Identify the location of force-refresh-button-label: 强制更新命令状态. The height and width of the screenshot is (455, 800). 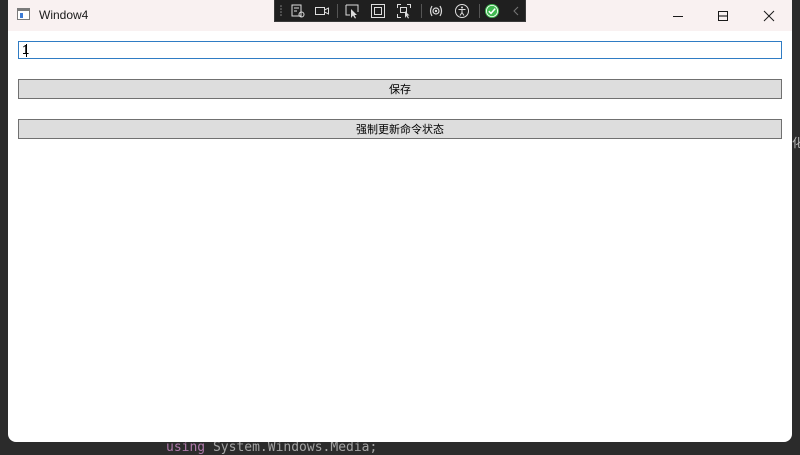
(400, 129).